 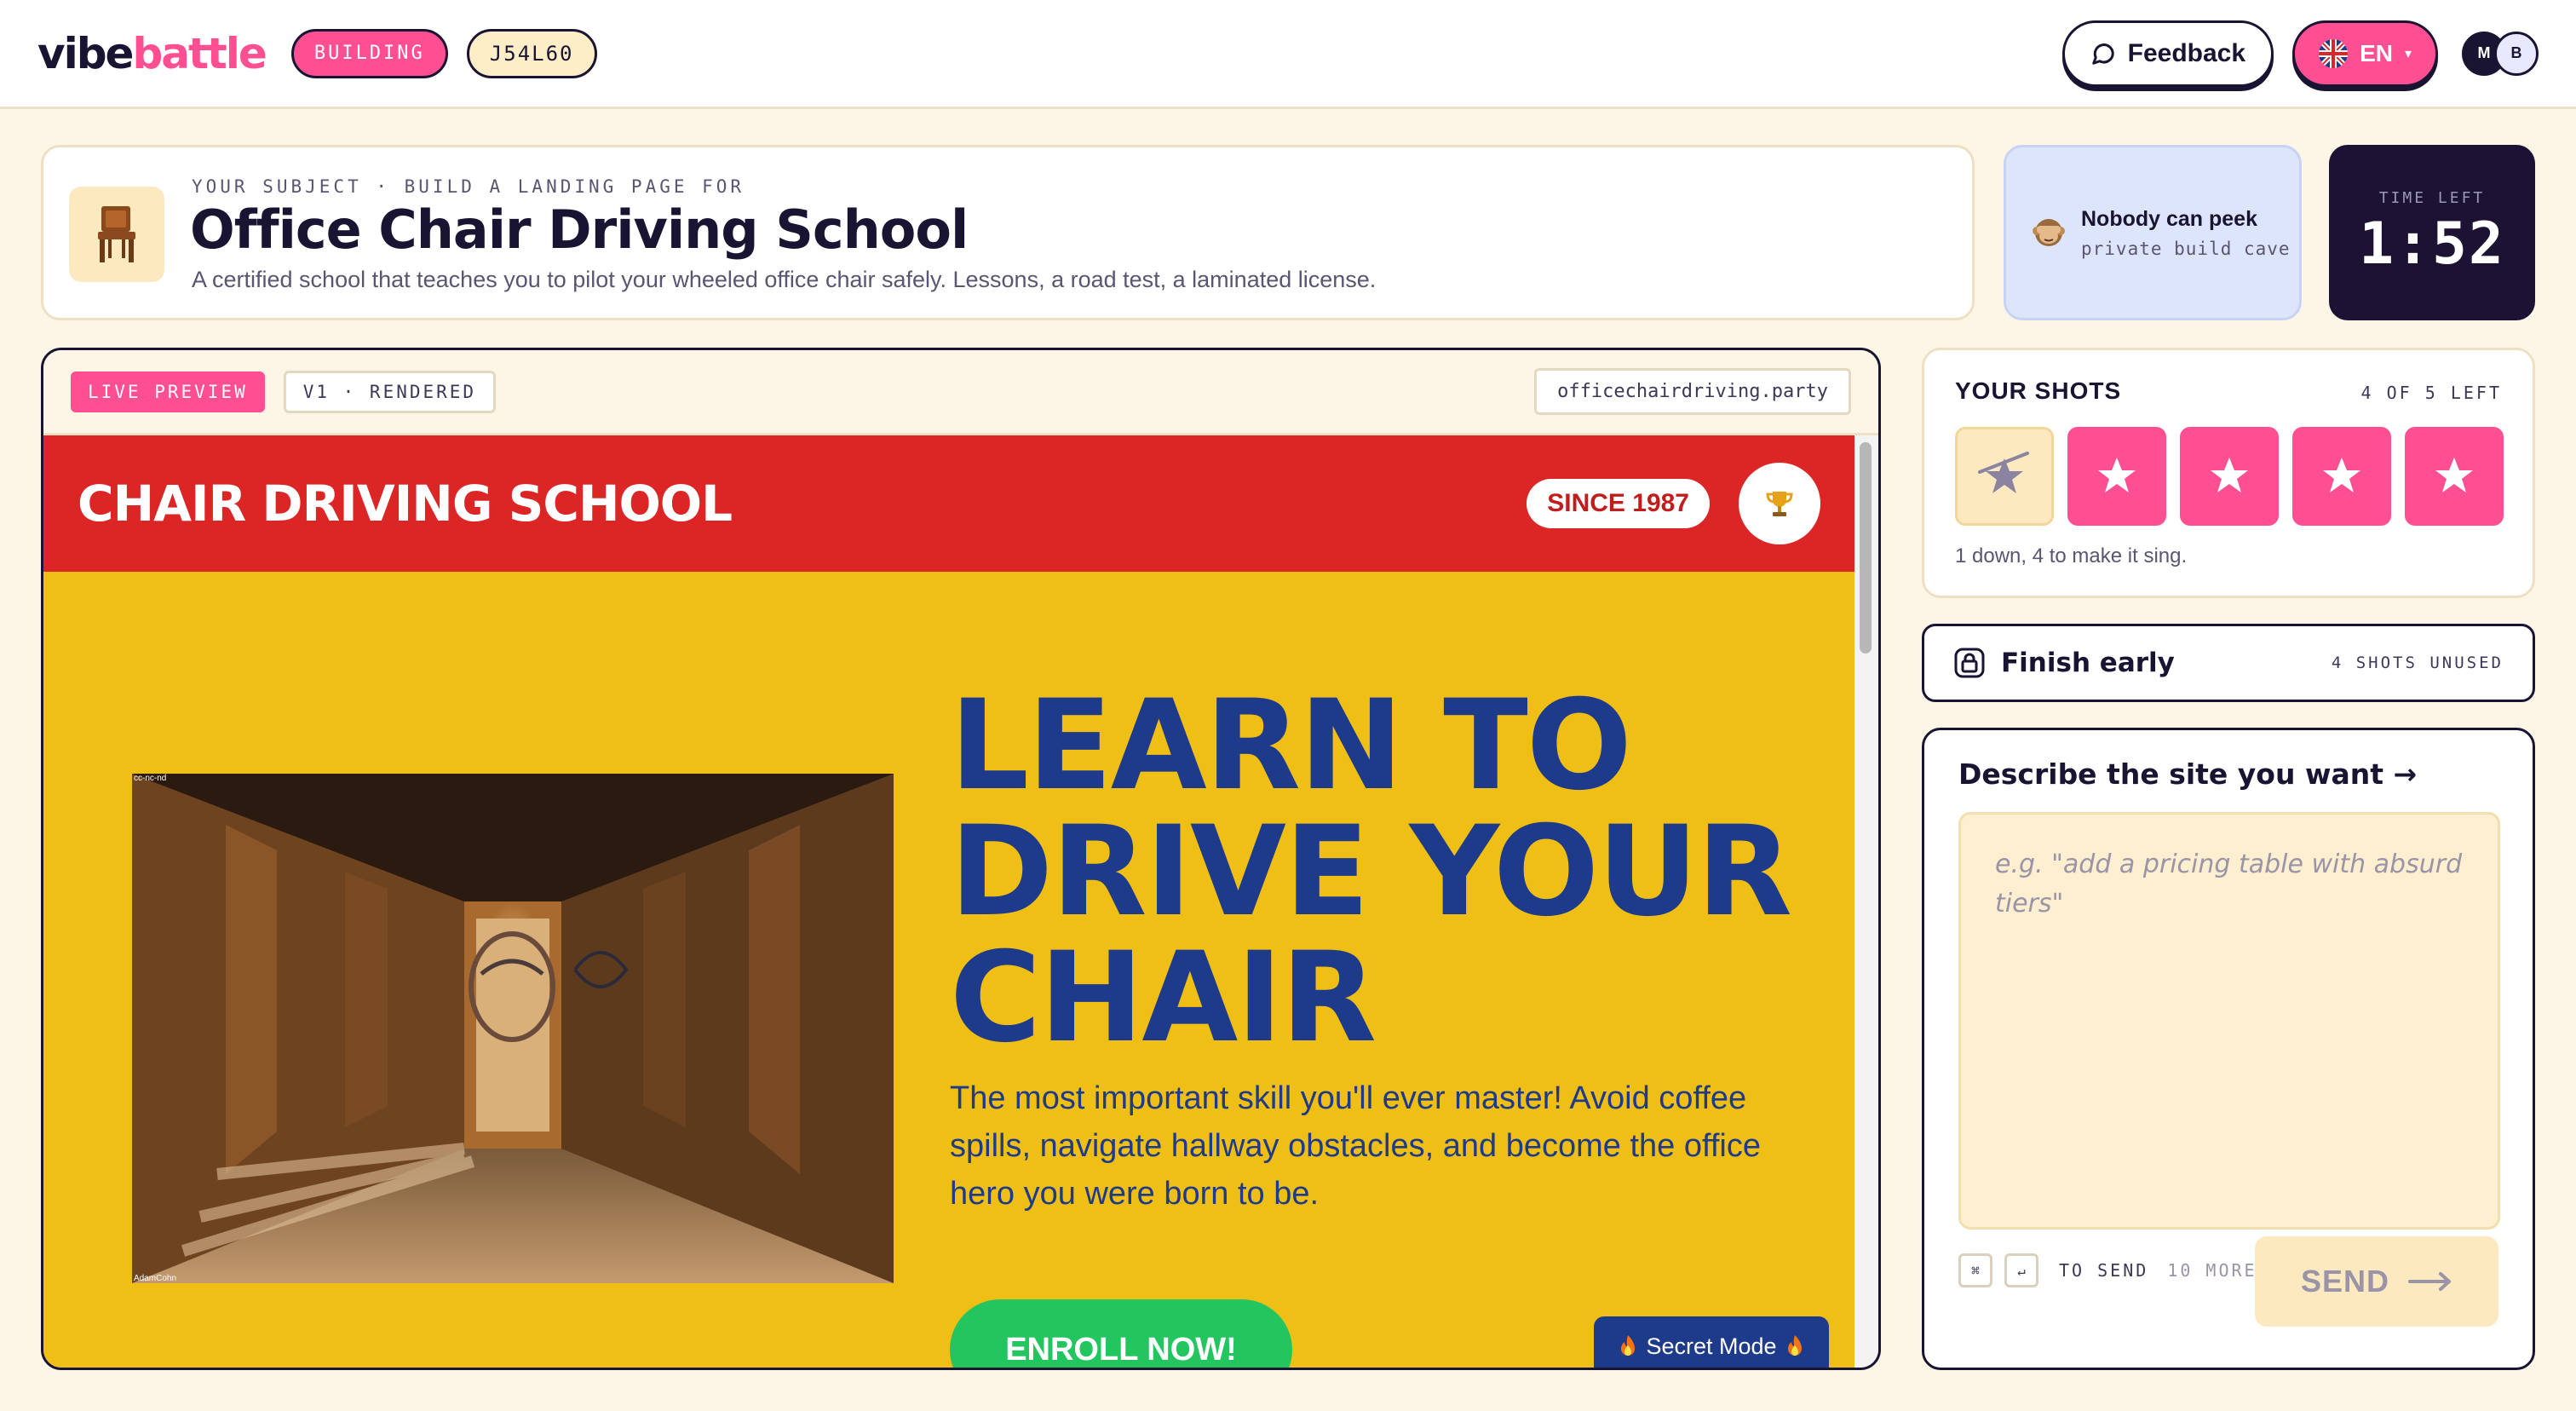 I want to click on used-star-icon, so click(x=2004, y=472).